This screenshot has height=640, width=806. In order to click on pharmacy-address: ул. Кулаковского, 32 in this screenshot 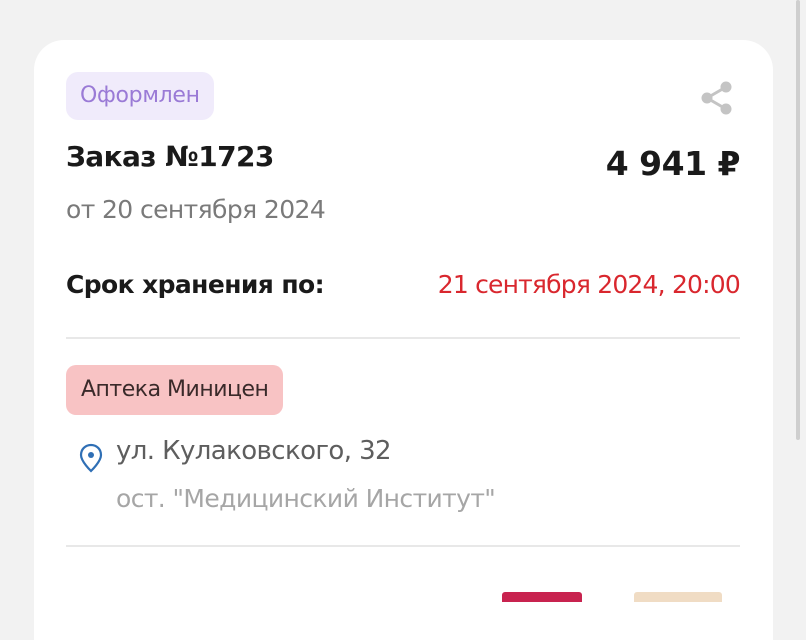, I will do `click(254, 451)`.